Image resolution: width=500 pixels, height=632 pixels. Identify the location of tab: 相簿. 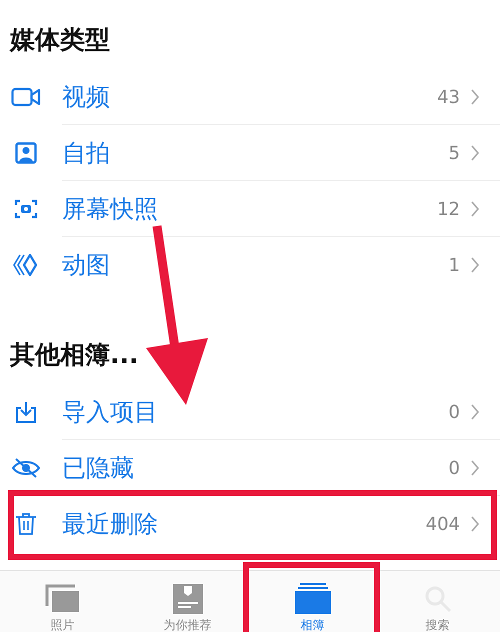
(312, 601).